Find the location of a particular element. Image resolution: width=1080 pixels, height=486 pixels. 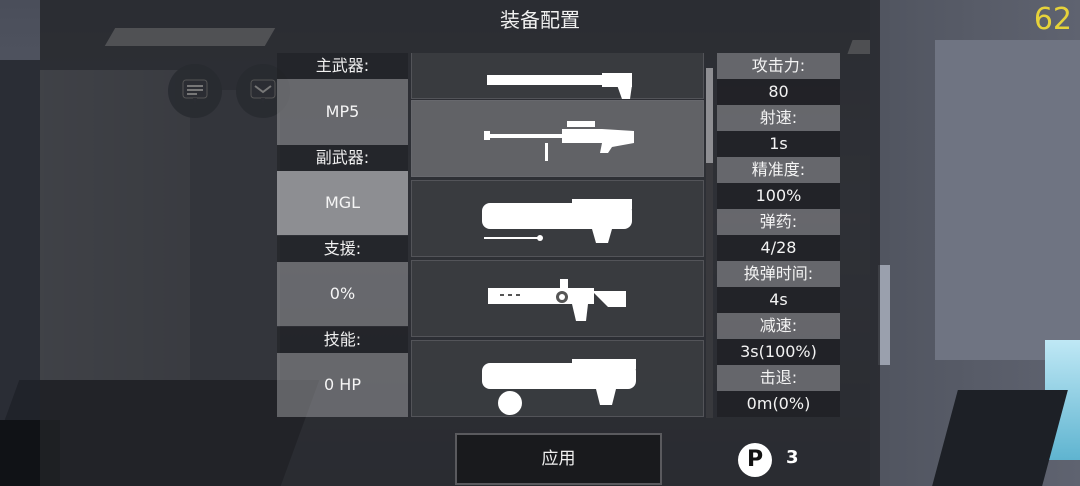

grenade-launcher-icon is located at coordinates (557, 221).